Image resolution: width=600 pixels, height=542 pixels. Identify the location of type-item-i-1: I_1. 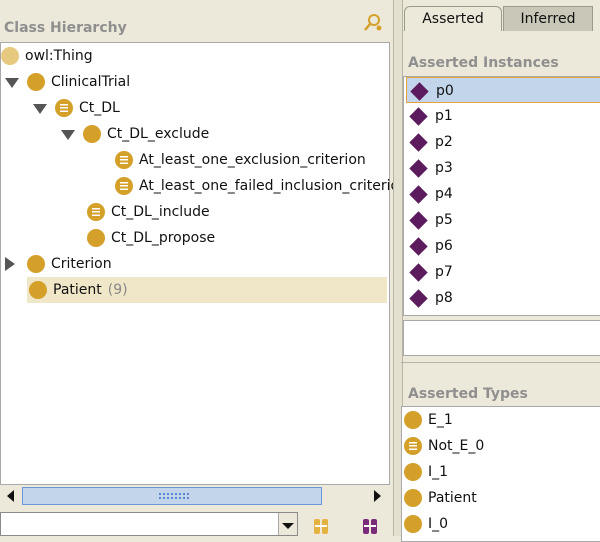
(426, 472).